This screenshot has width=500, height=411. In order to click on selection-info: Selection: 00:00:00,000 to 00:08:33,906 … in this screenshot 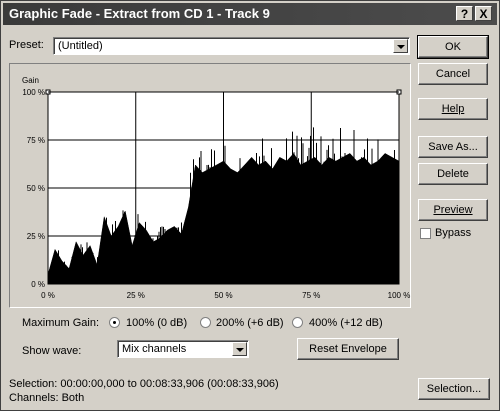, I will do `click(144, 384)`.